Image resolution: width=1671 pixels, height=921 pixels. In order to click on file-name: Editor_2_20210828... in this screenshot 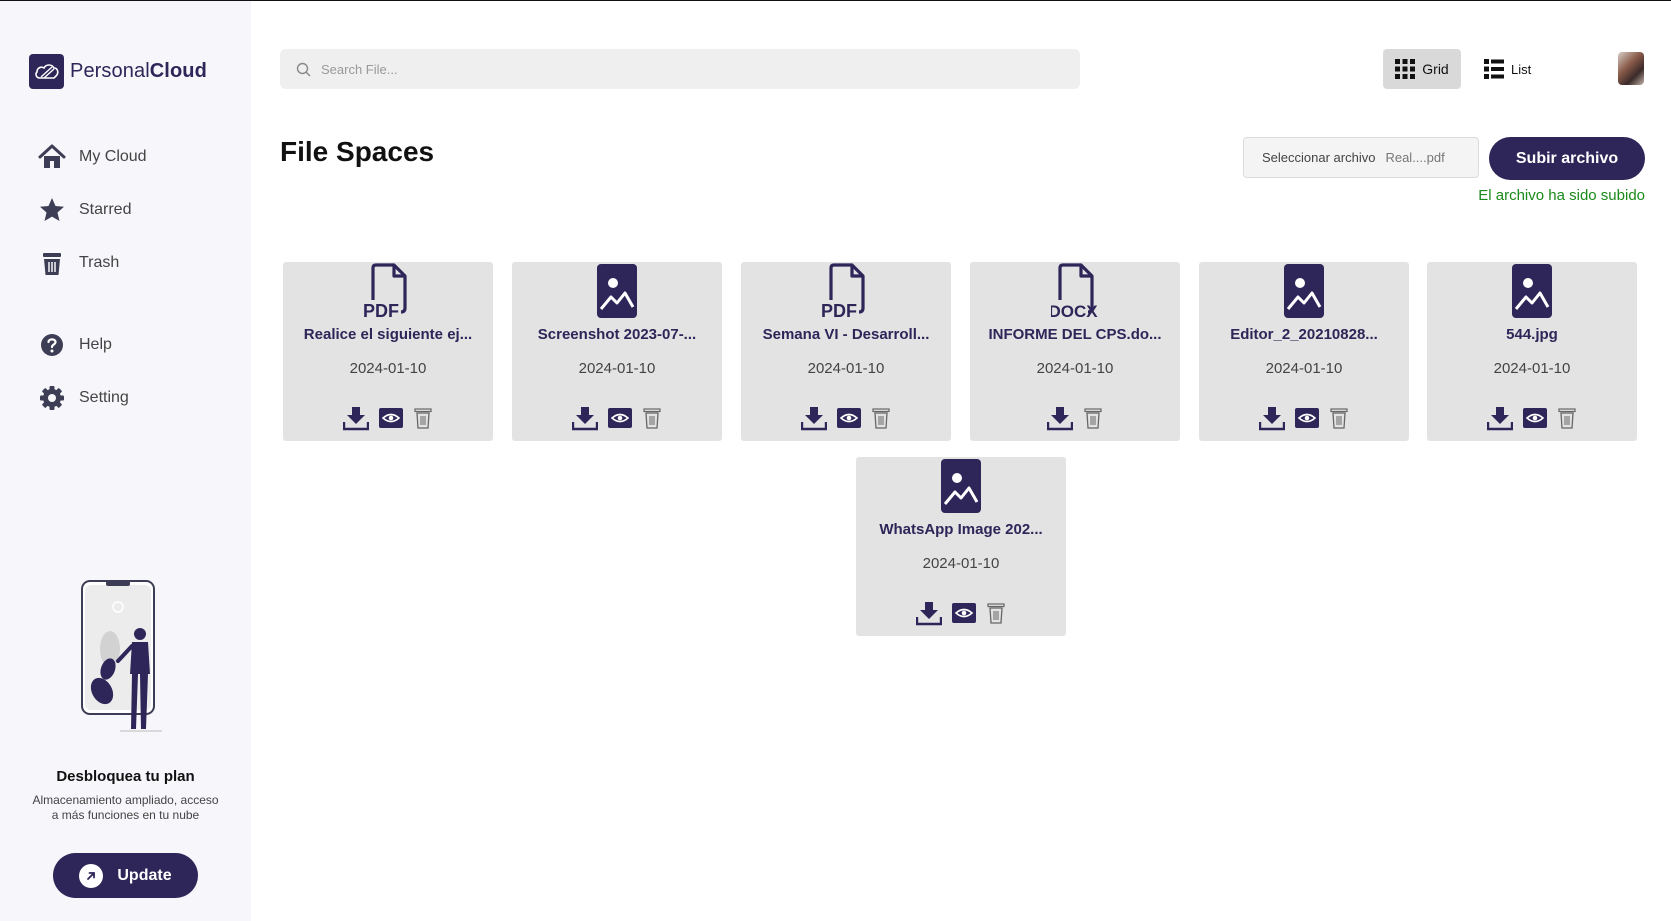, I will do `click(1304, 334)`.